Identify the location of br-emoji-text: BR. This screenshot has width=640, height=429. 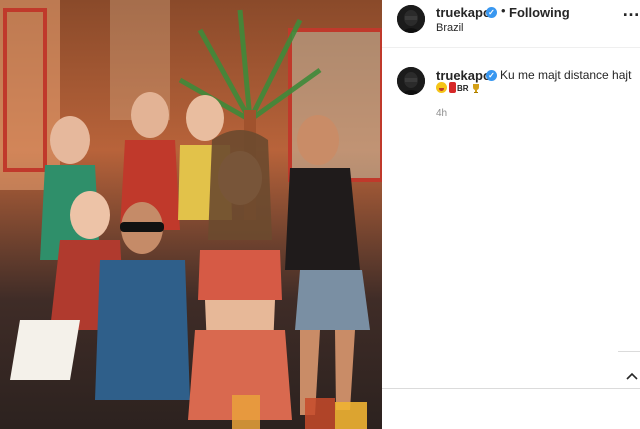
(463, 88).